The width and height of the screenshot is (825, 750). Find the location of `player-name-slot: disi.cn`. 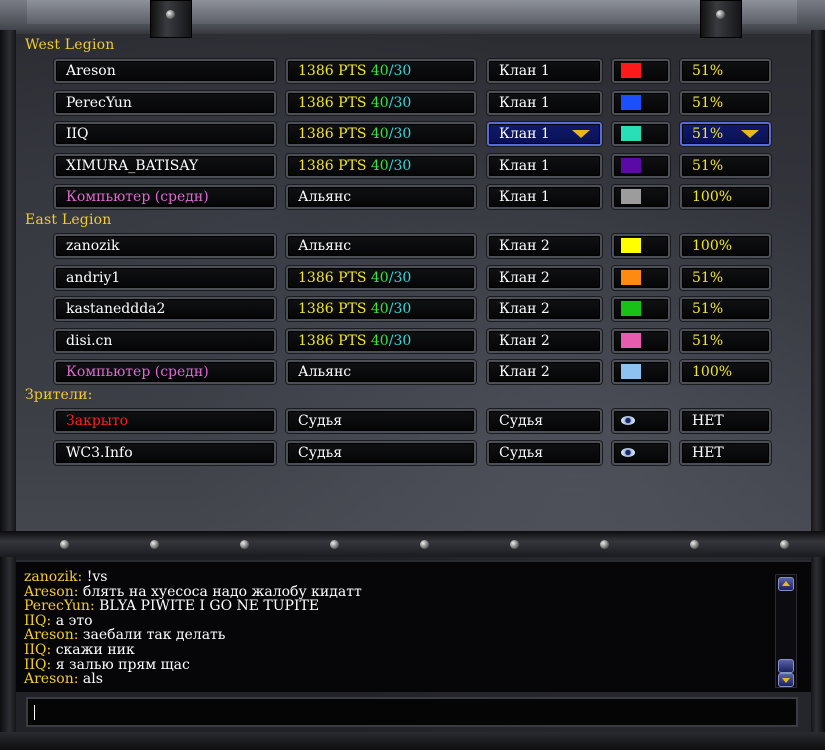

player-name-slot: disi.cn is located at coordinates (165, 340).